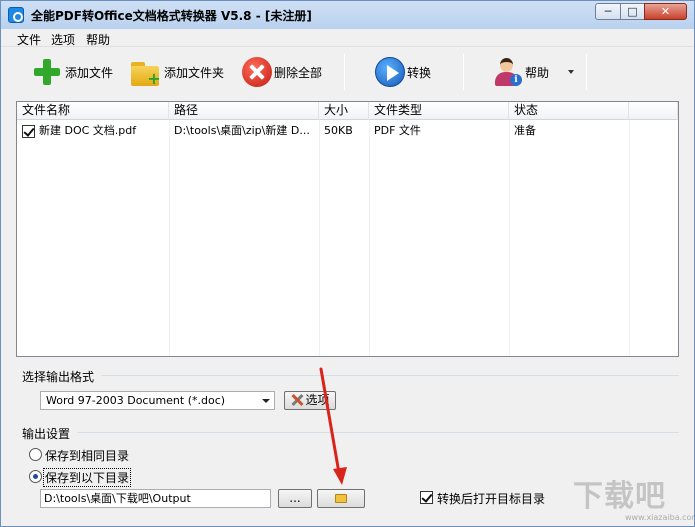 This screenshot has height=527, width=695. I want to click on options-button: 选项, so click(310, 400).